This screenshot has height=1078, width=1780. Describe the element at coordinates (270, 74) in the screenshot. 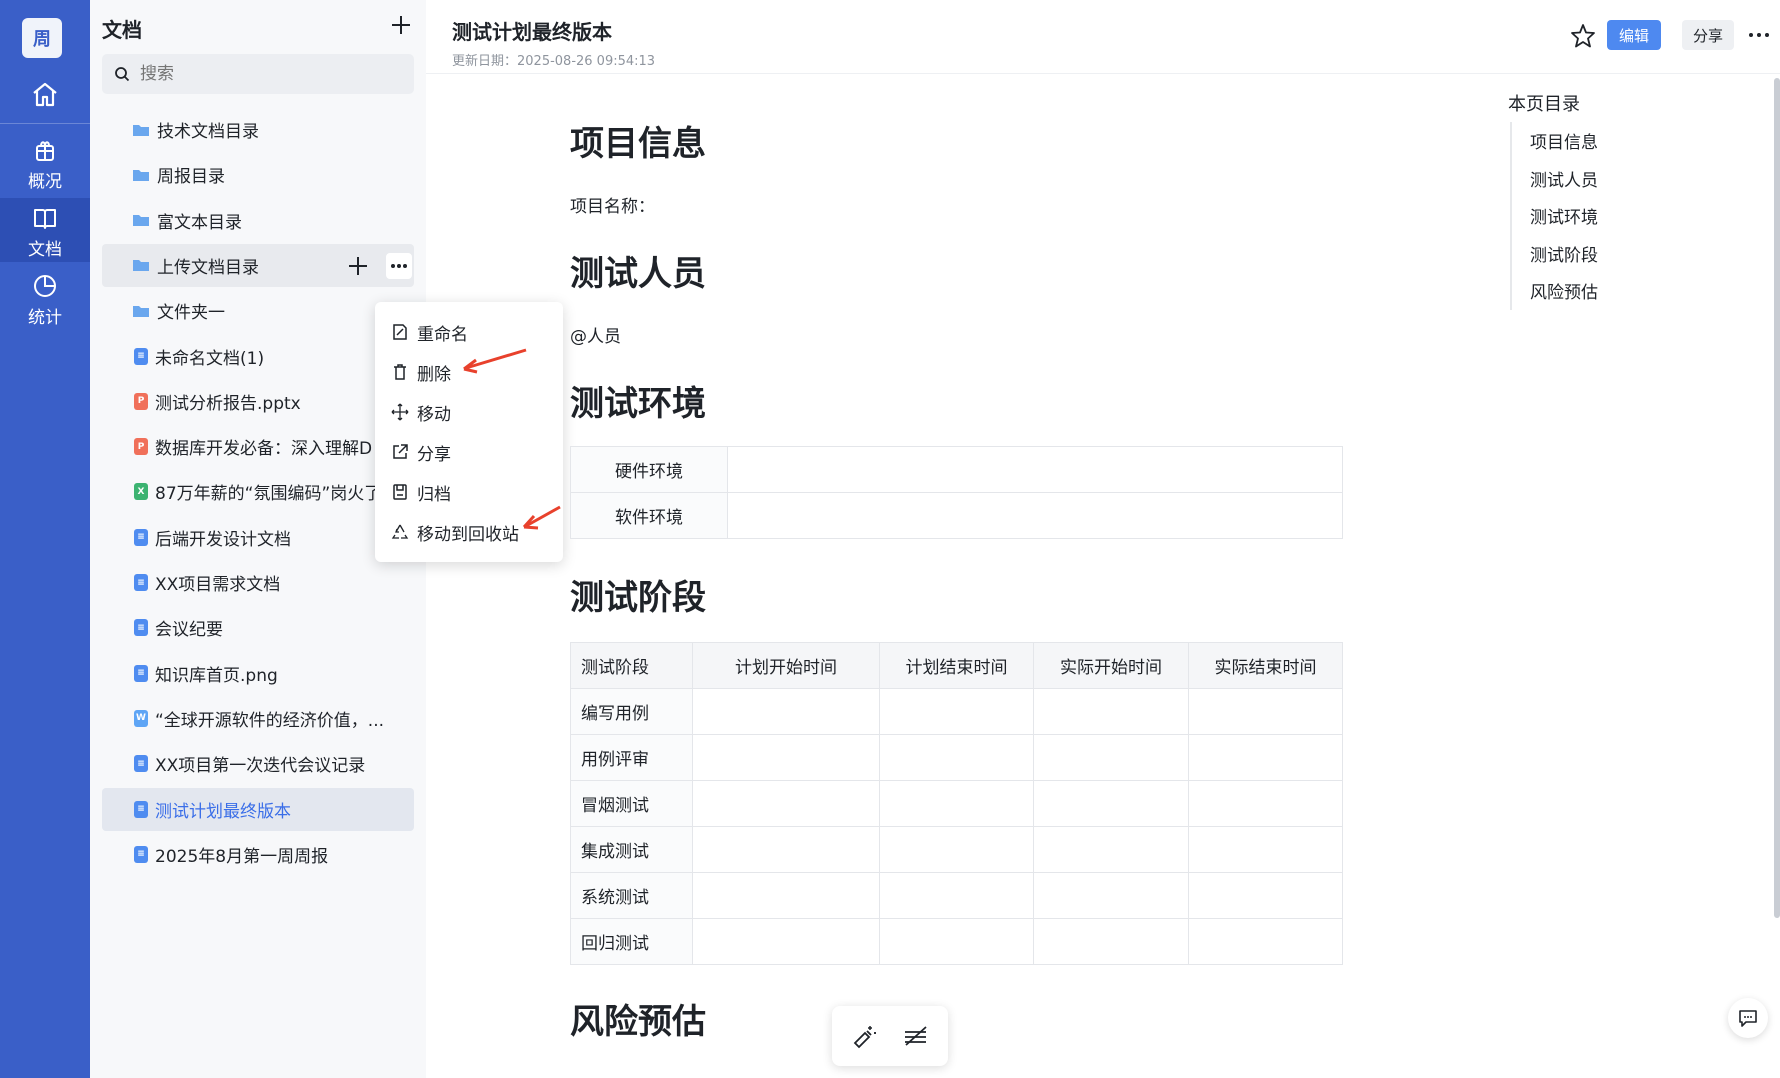

I see `search-input` at that location.